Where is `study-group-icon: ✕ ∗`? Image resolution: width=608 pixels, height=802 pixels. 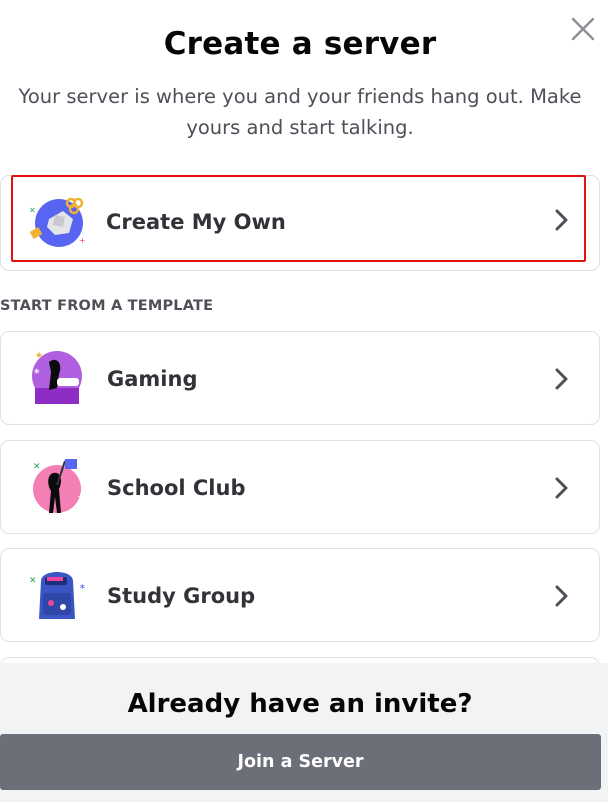 study-group-icon: ✕ ∗ is located at coordinates (57, 595).